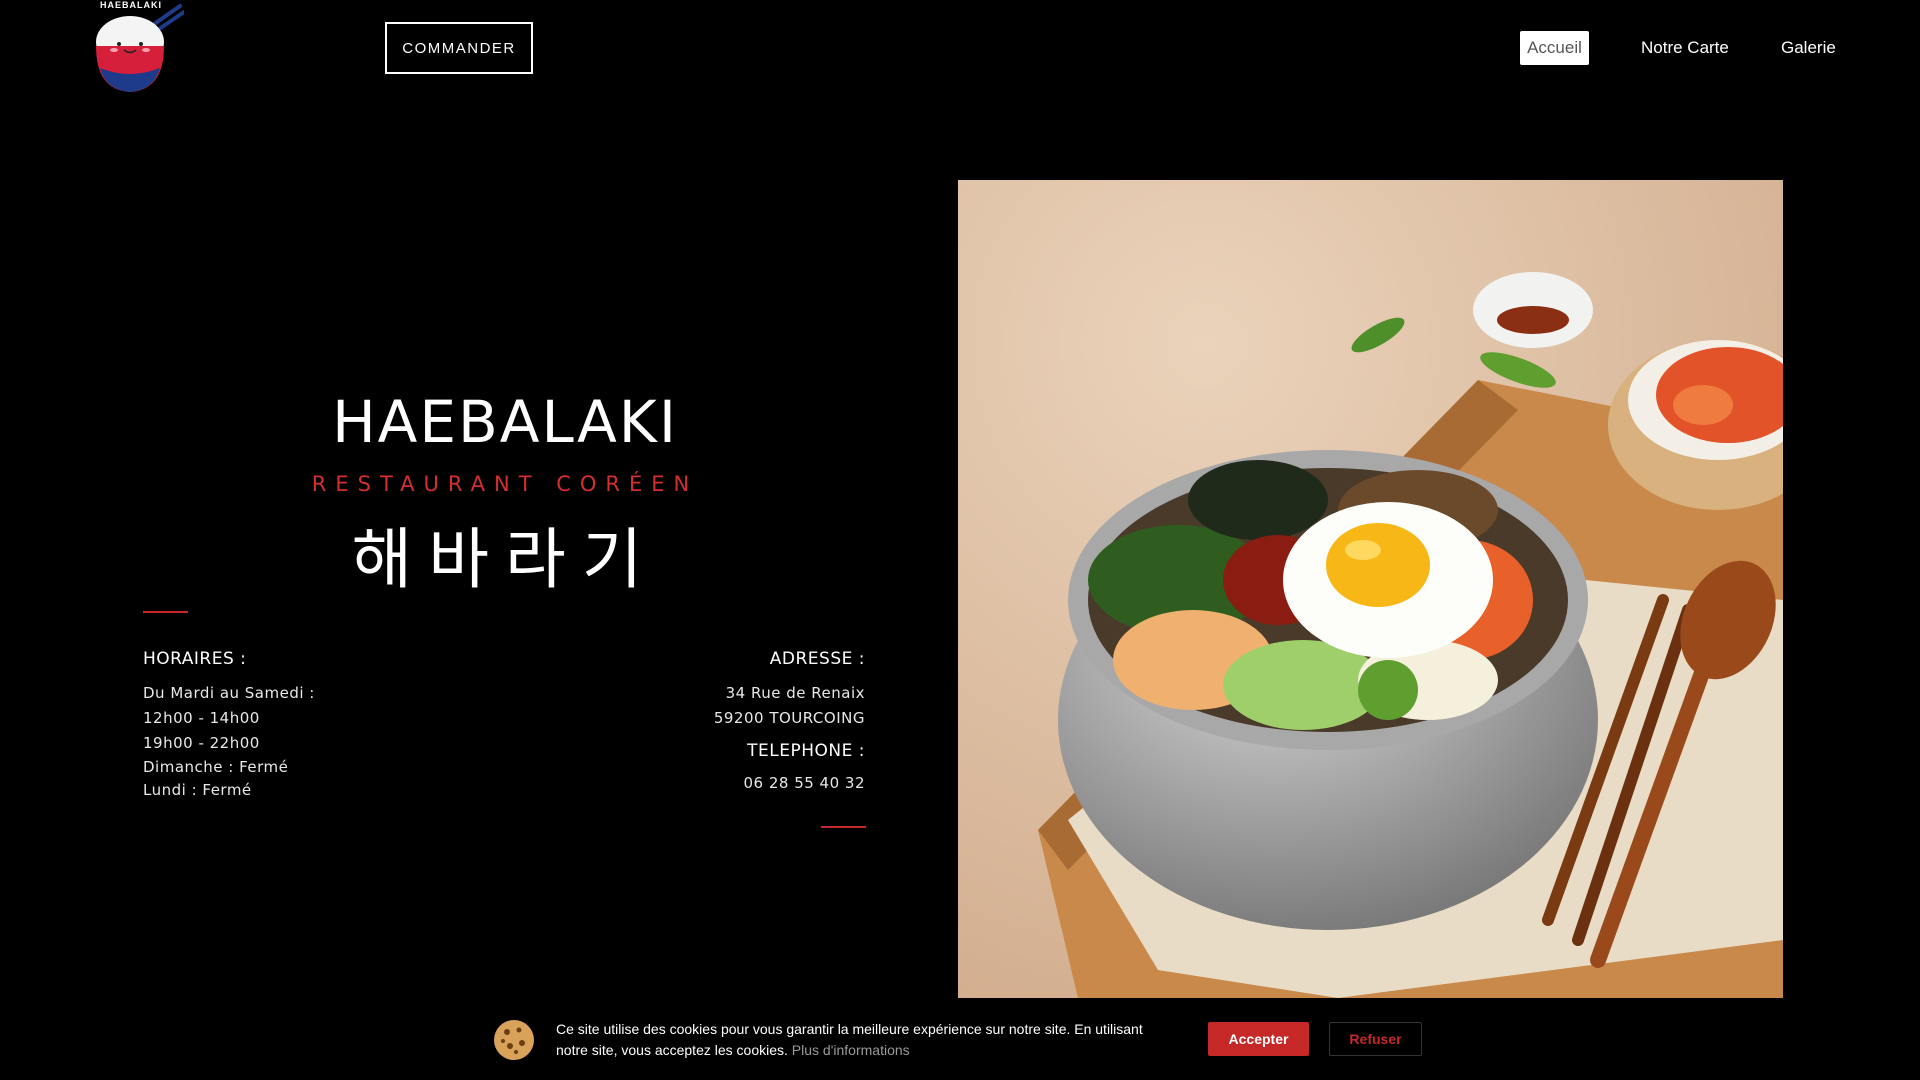  What do you see at coordinates (131, 5) in the screenshot?
I see `logo-text: HAEBALAKI` at bounding box center [131, 5].